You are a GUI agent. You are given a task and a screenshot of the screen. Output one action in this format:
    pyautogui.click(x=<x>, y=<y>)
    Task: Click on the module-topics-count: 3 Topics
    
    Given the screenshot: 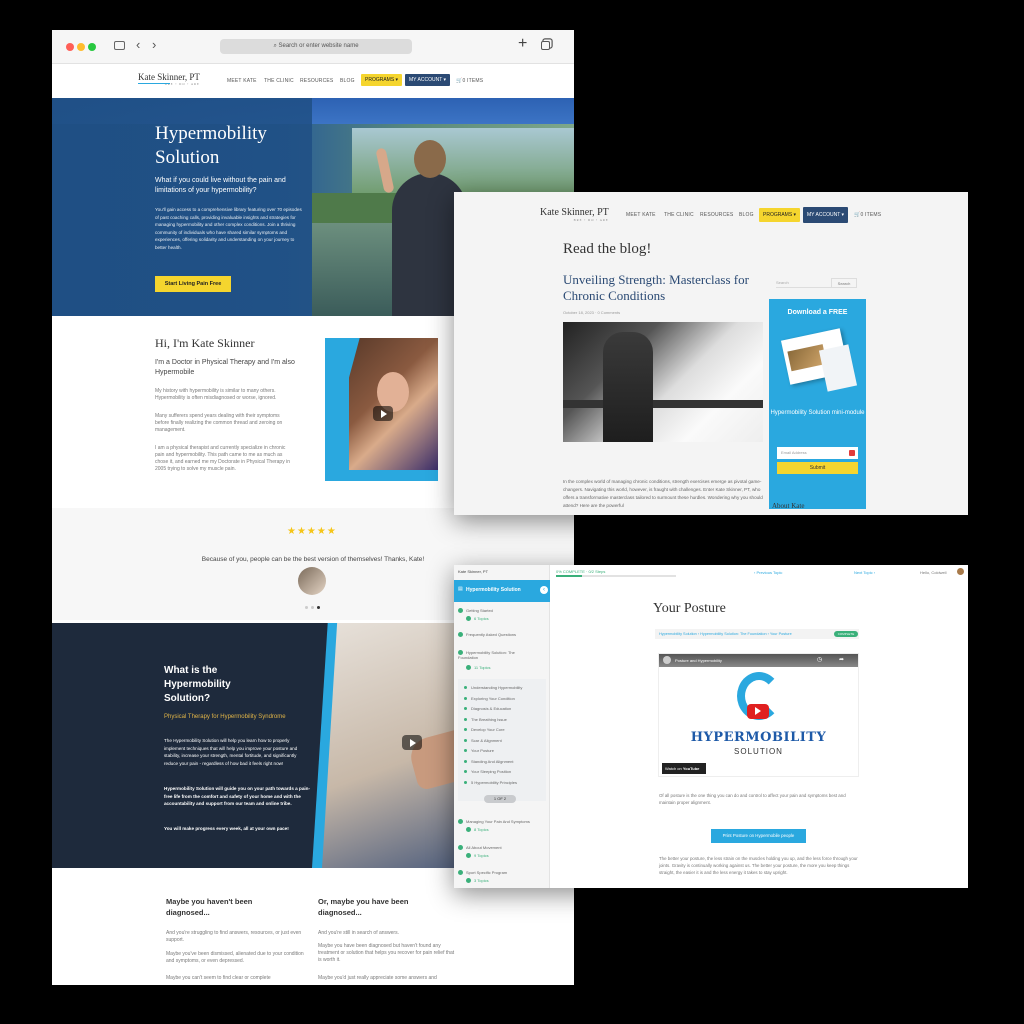 What is the action you would take?
    pyautogui.click(x=477, y=881)
    